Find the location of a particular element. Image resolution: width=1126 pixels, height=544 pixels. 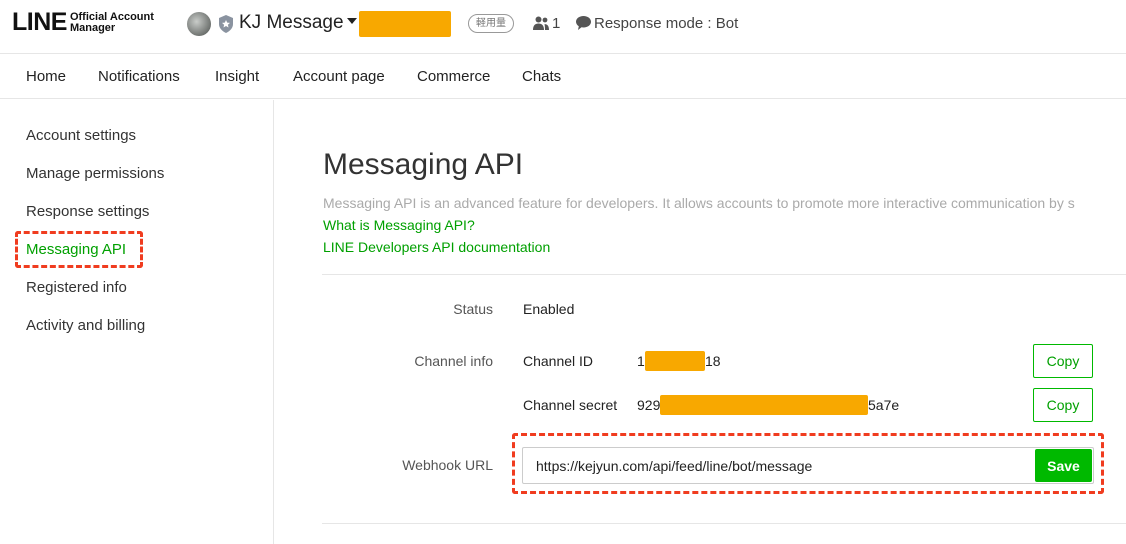

annotation-highlight-messaging-api is located at coordinates (79, 249).